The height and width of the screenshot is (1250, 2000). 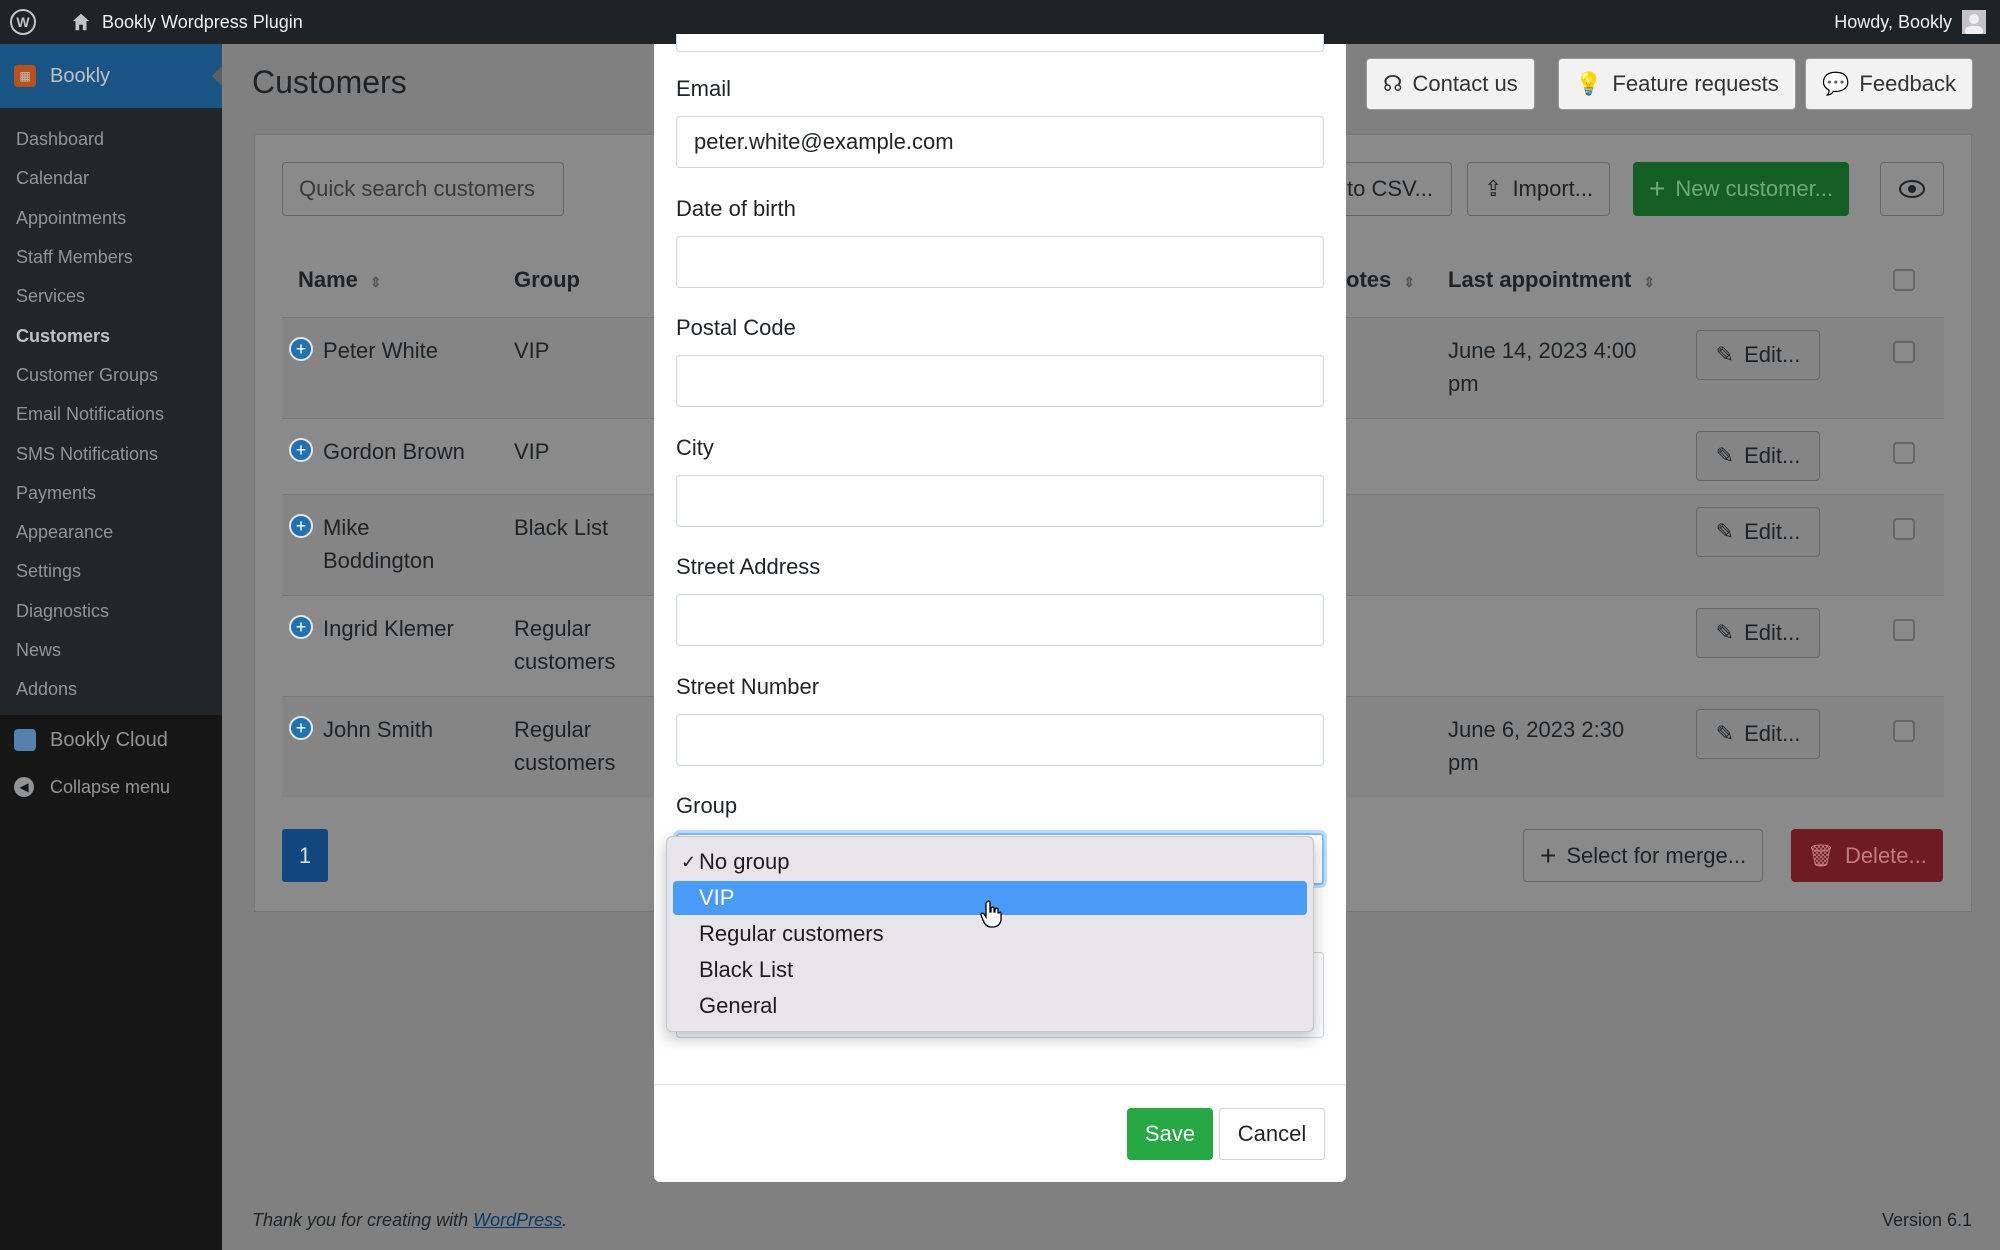 What do you see at coordinates (111, 611) in the screenshot?
I see `sidebar-item-diagnostics: Diagnostics` at bounding box center [111, 611].